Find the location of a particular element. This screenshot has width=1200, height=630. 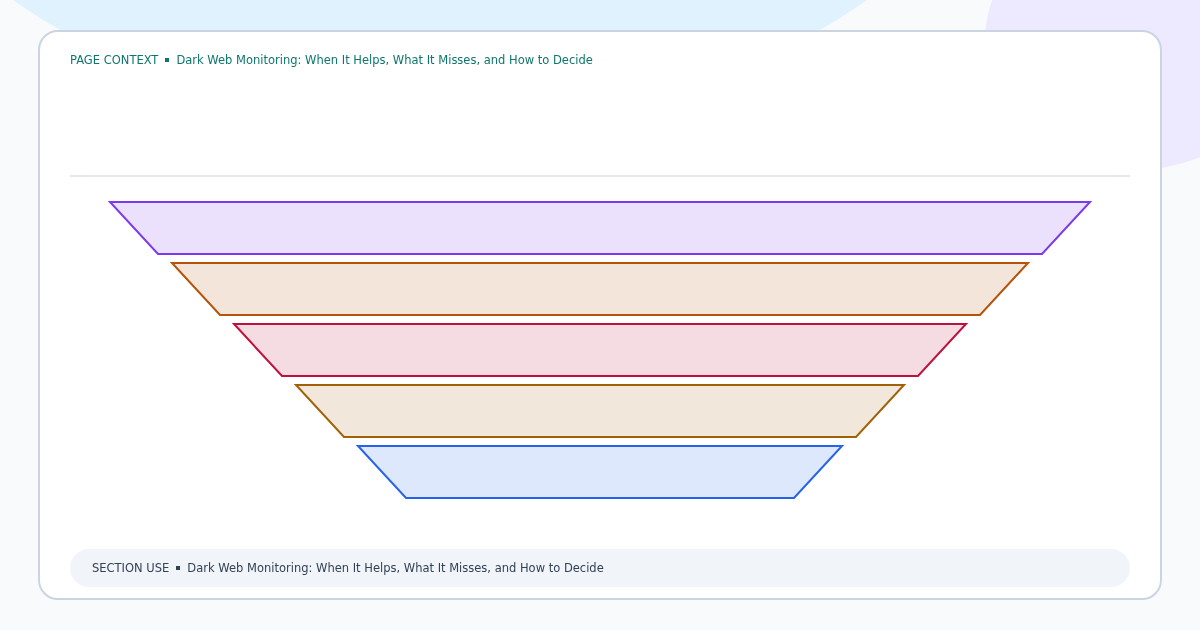

page-context-label: PAGE CONTEXT is located at coordinates (114, 60).